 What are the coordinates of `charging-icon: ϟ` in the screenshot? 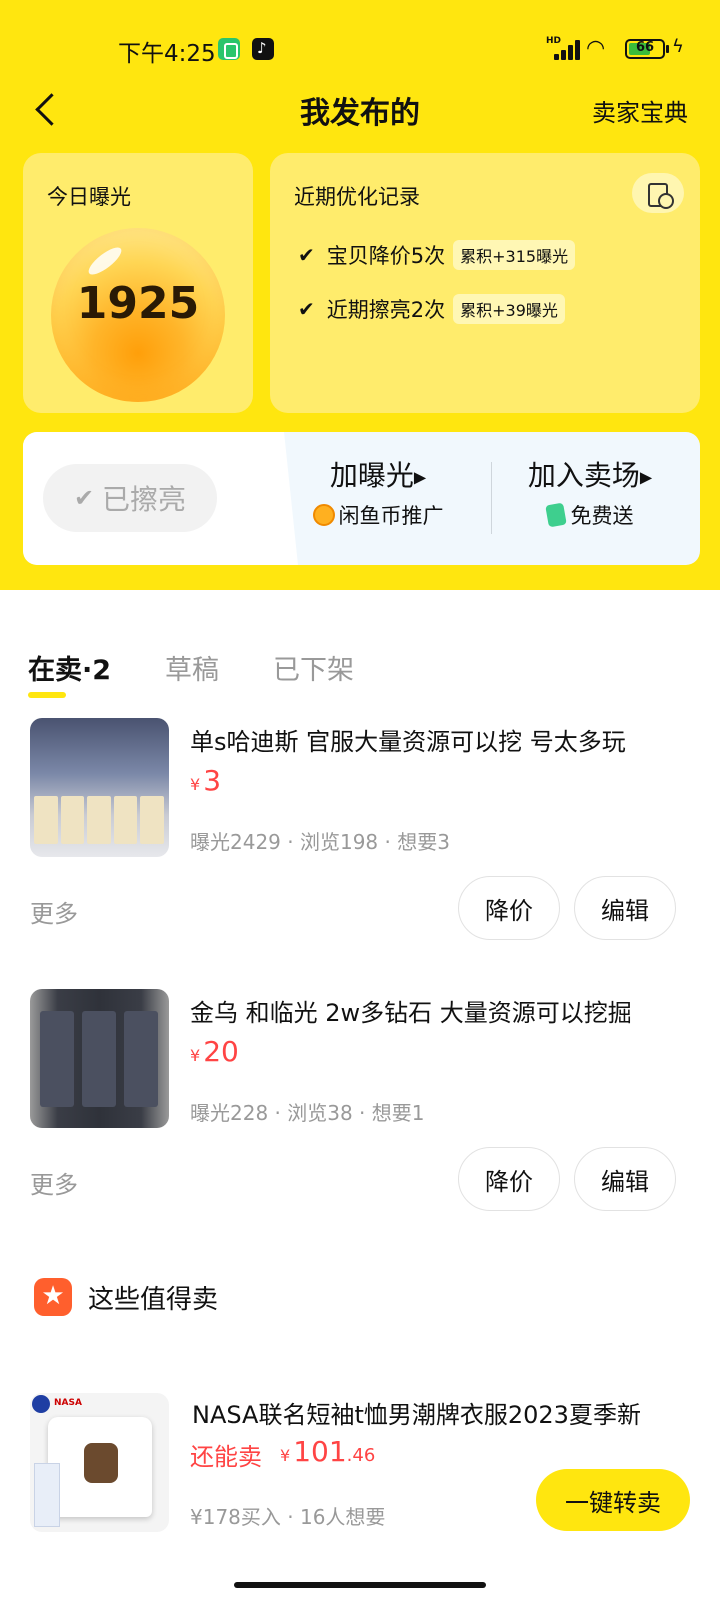 It's located at (678, 46).